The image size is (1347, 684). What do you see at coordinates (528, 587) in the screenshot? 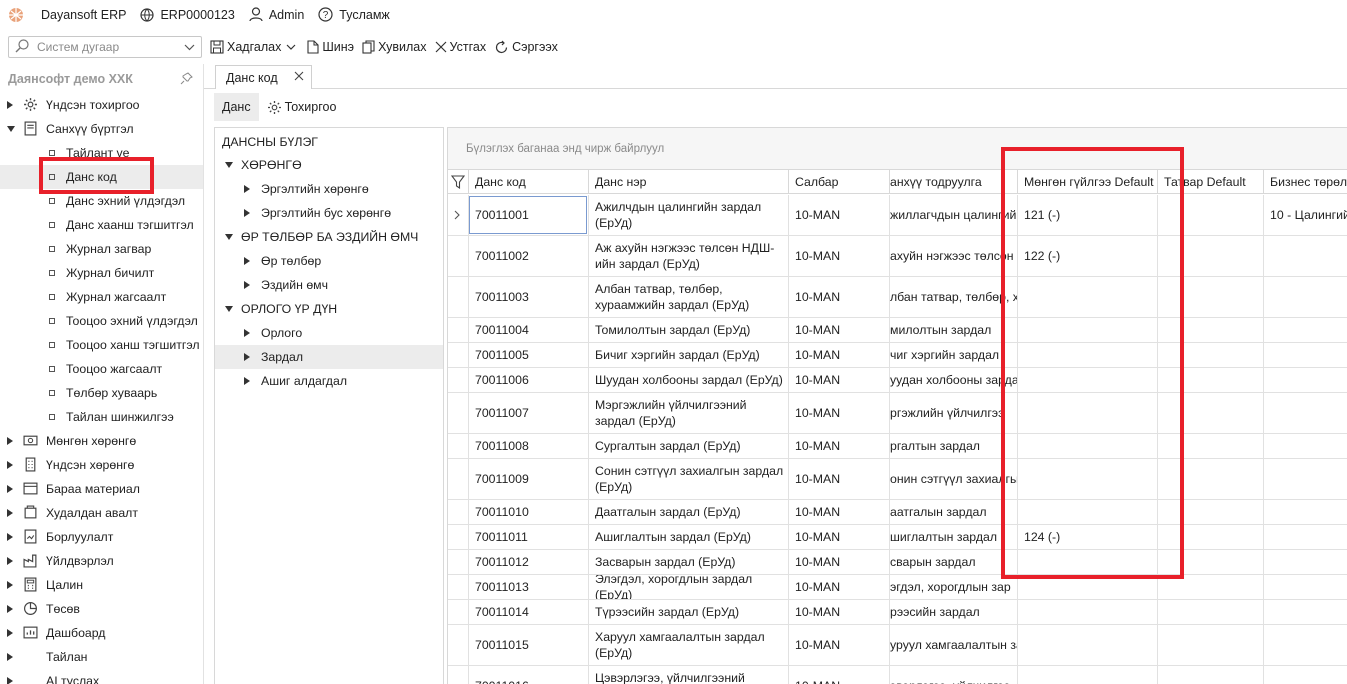
I see `cell-code: 70011013` at bounding box center [528, 587].